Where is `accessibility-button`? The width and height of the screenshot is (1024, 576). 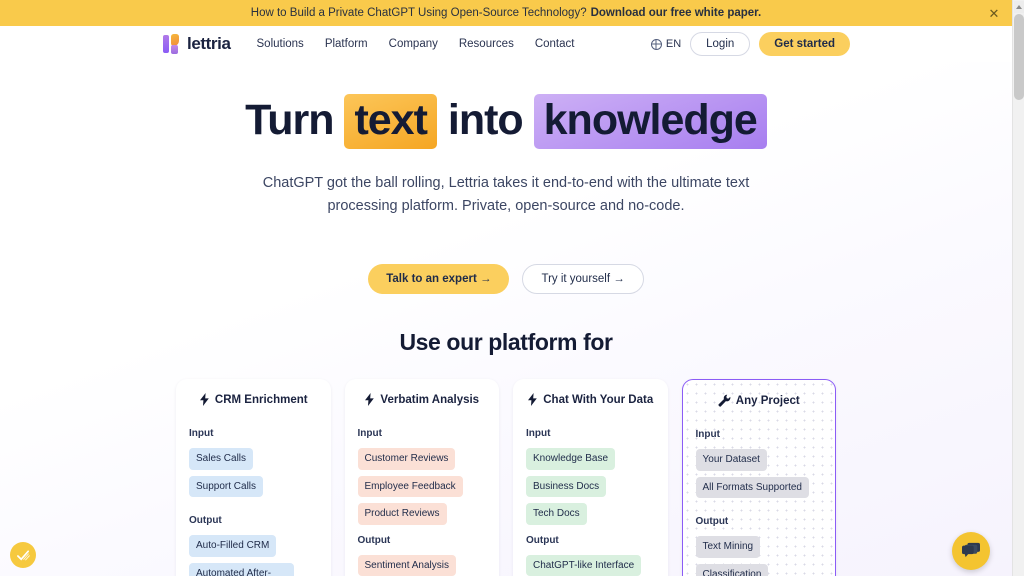 accessibility-button is located at coordinates (23, 555).